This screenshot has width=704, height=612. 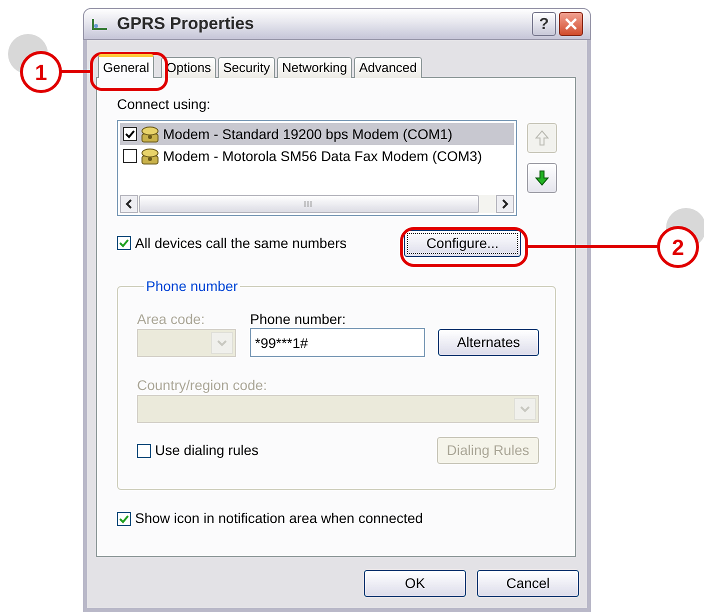 I want to click on field-label: Area code:, so click(x=171, y=318).